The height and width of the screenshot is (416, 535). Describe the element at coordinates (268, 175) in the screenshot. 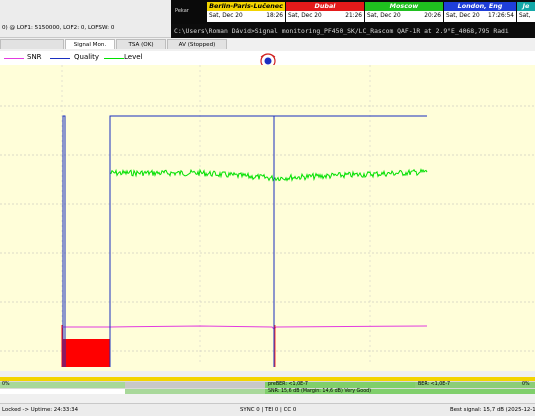

I see `level-series-line` at that location.